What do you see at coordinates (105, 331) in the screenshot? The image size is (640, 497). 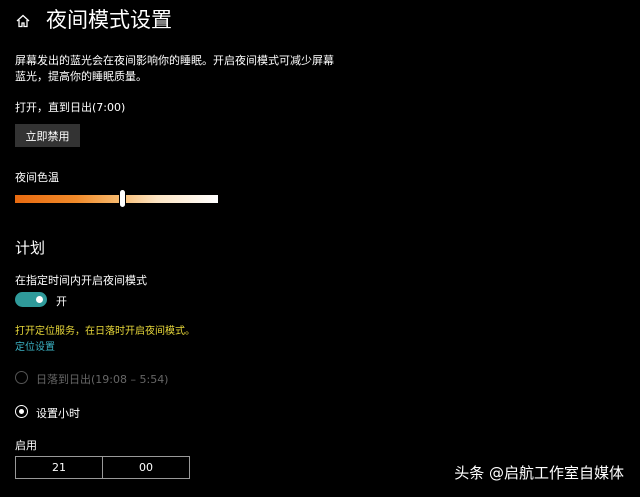 I see `location-warning: 打开定位服务，在日落时开启夜间模式。` at bounding box center [105, 331].